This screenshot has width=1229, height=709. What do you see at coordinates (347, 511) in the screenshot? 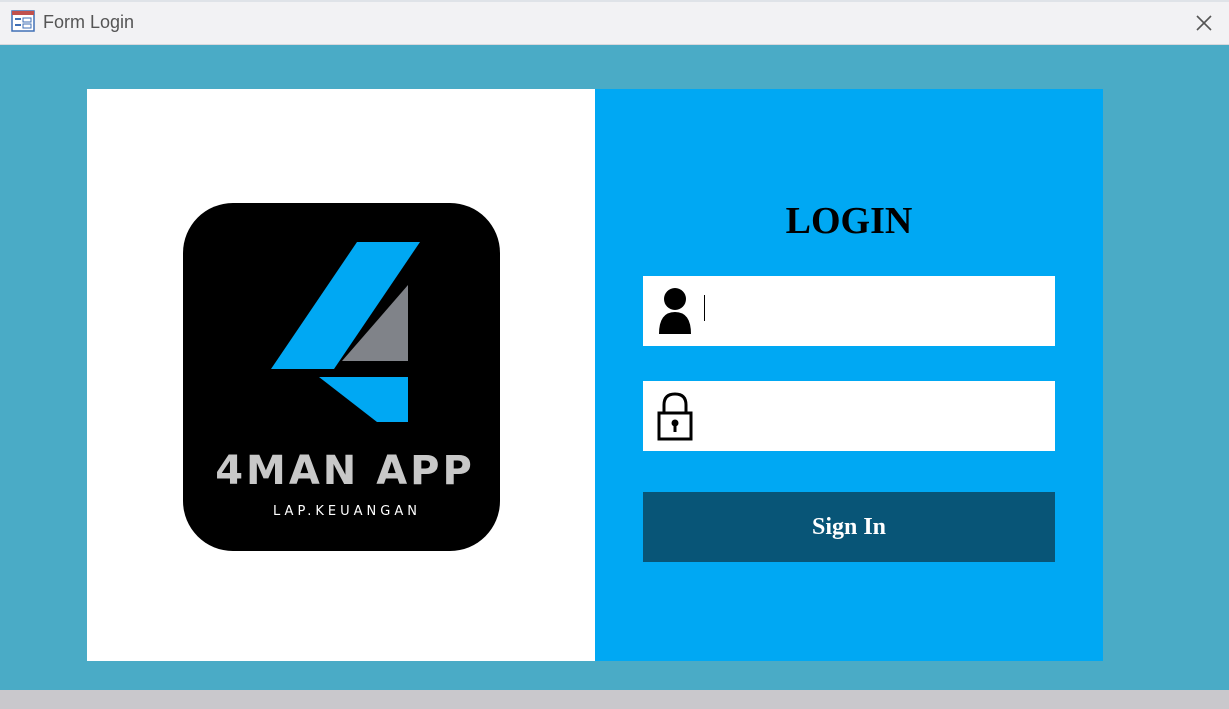
I see `logo-tagline: LAP.KEUANGAN` at bounding box center [347, 511].